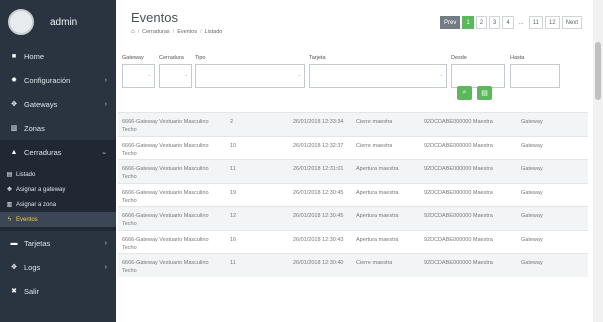 The image size is (603, 322). Describe the element at coordinates (58, 204) in the screenshot. I see `submenu-item-asignar-zona: ▥ Asignar a zona` at that location.